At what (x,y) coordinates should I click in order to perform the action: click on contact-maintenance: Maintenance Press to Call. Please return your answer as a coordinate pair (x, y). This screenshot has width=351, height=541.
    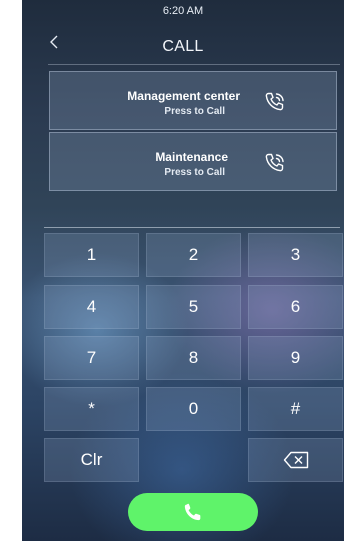
    Looking at the image, I should click on (193, 161).